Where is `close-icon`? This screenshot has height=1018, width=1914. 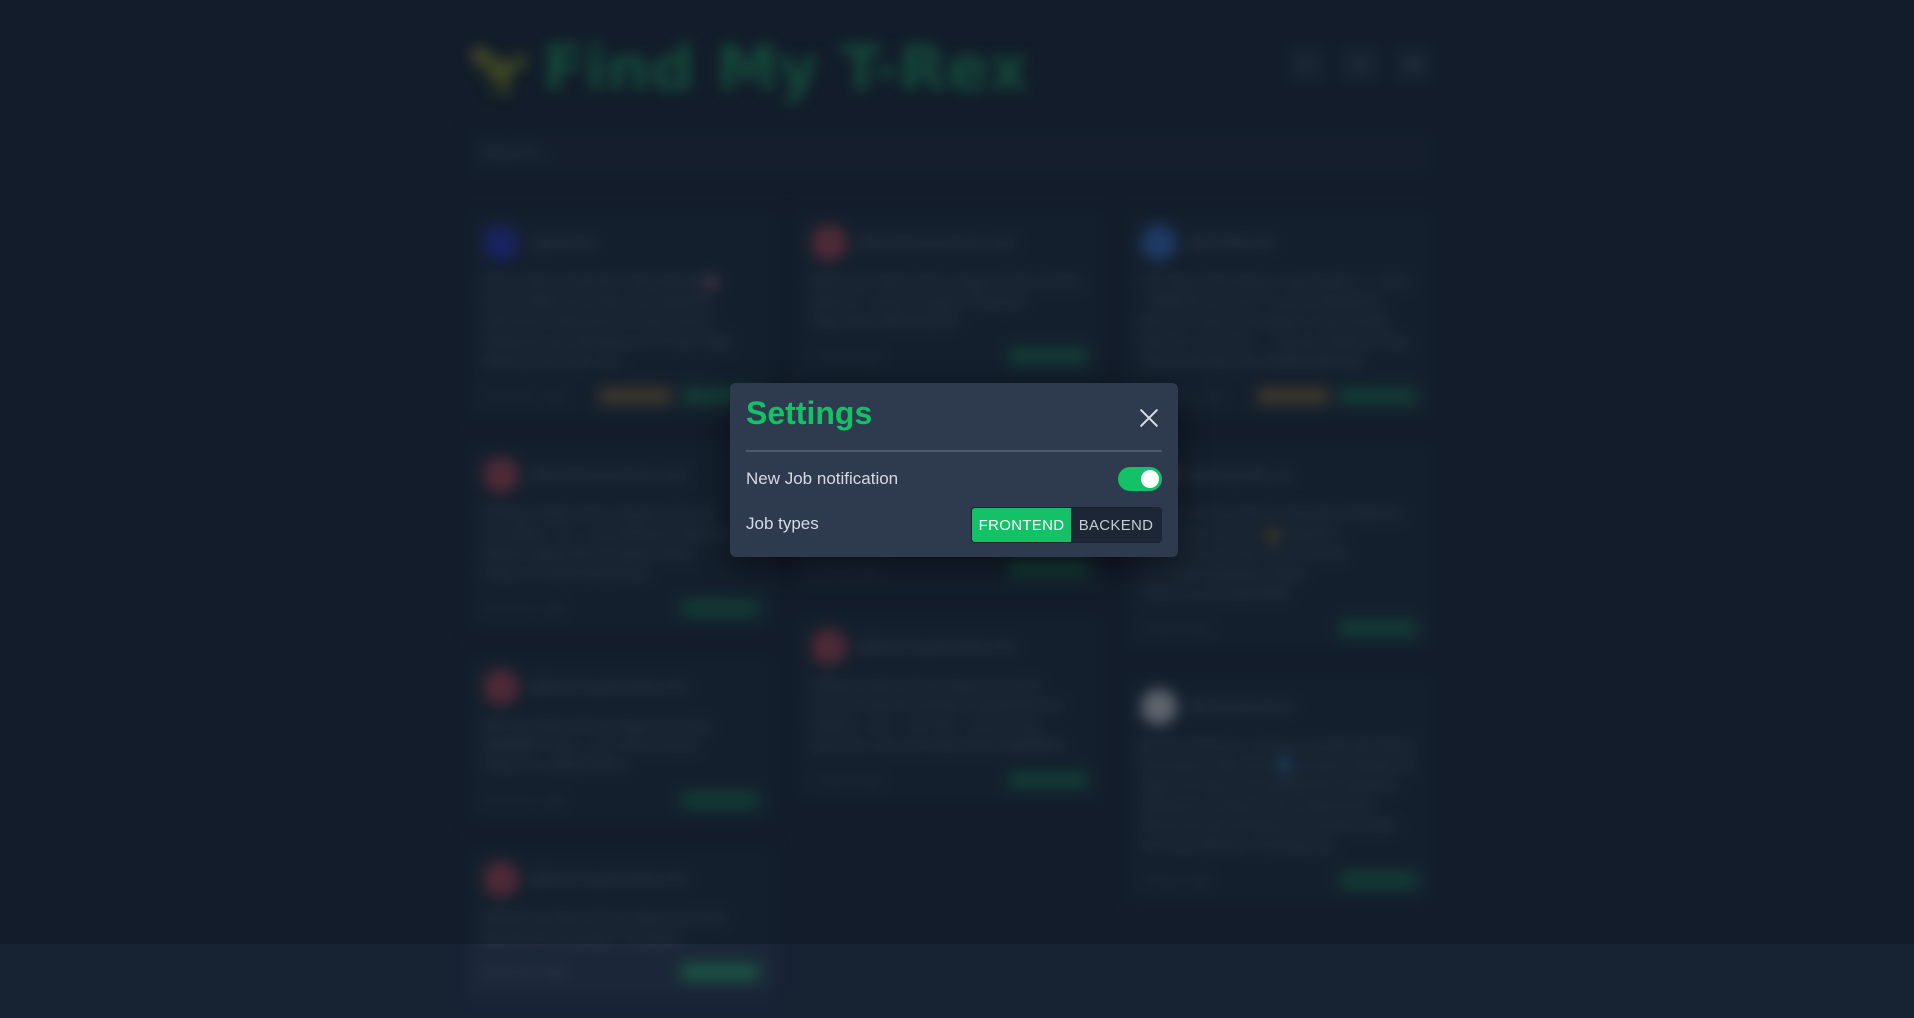 close-icon is located at coordinates (1149, 418).